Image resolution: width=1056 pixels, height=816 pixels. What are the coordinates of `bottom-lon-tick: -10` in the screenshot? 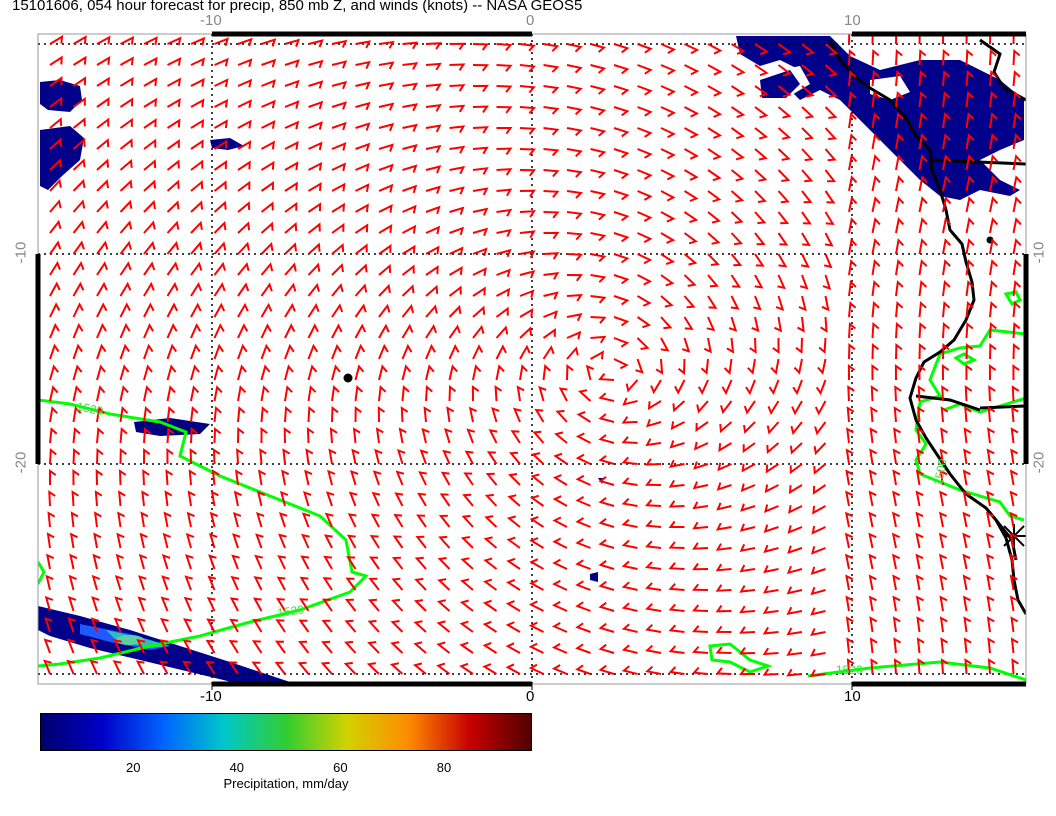 It's located at (211, 696).